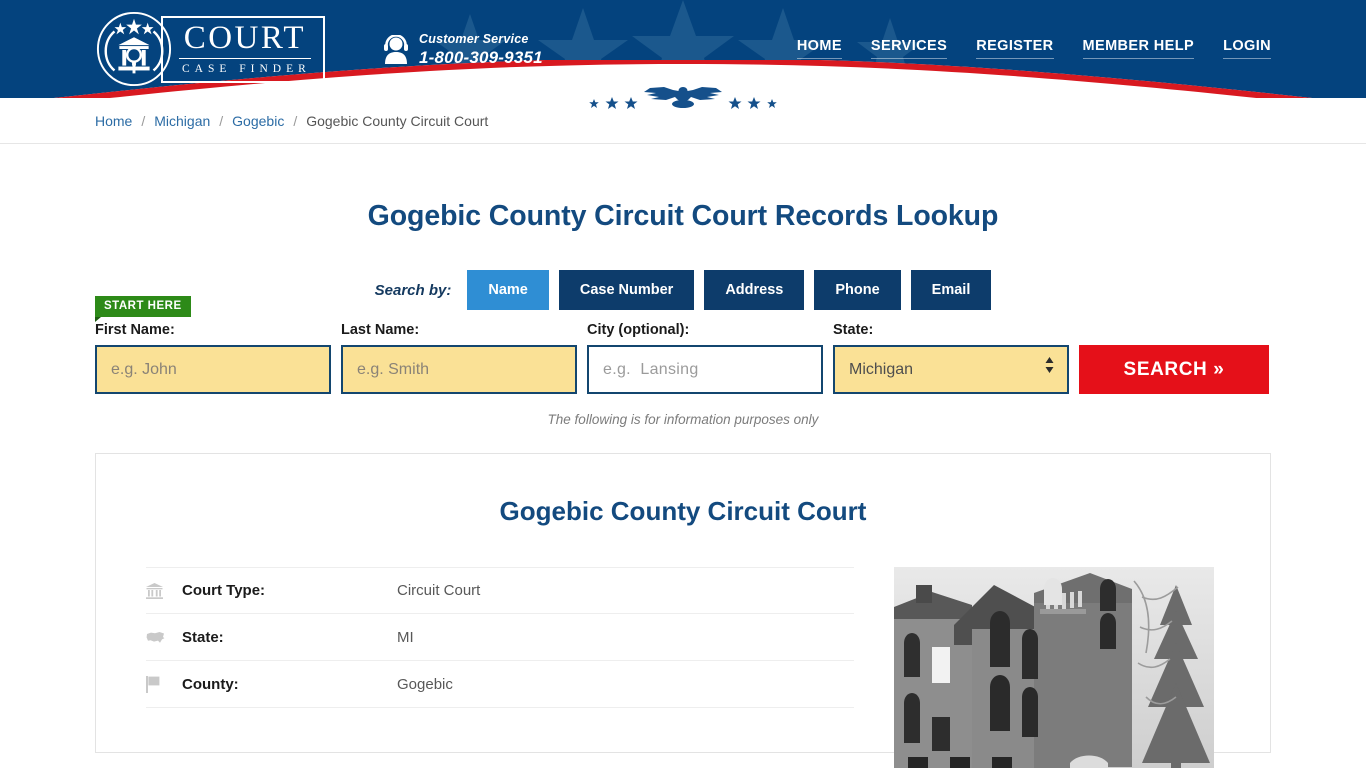  I want to click on fact-value: MI, so click(405, 637).